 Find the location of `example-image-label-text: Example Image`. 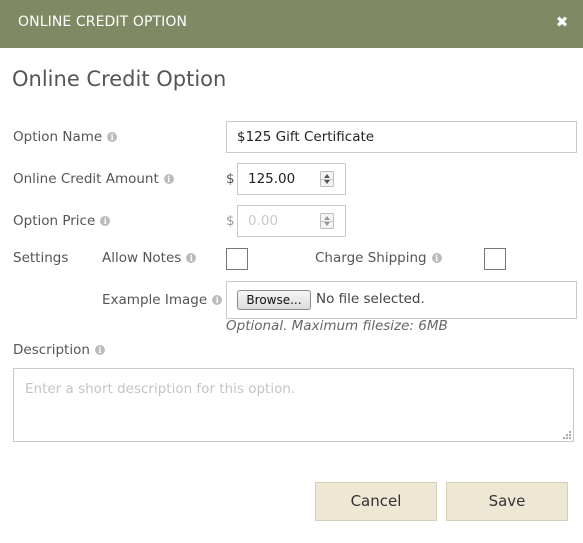

example-image-label-text: Example Image is located at coordinates (155, 300).